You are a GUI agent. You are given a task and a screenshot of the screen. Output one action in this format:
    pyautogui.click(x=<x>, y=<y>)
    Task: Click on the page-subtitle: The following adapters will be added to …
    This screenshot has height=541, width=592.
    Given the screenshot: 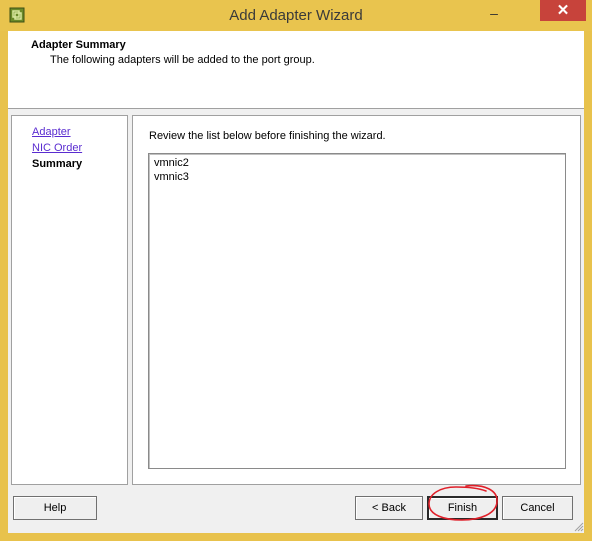 What is the action you would take?
    pyautogui.click(x=182, y=60)
    